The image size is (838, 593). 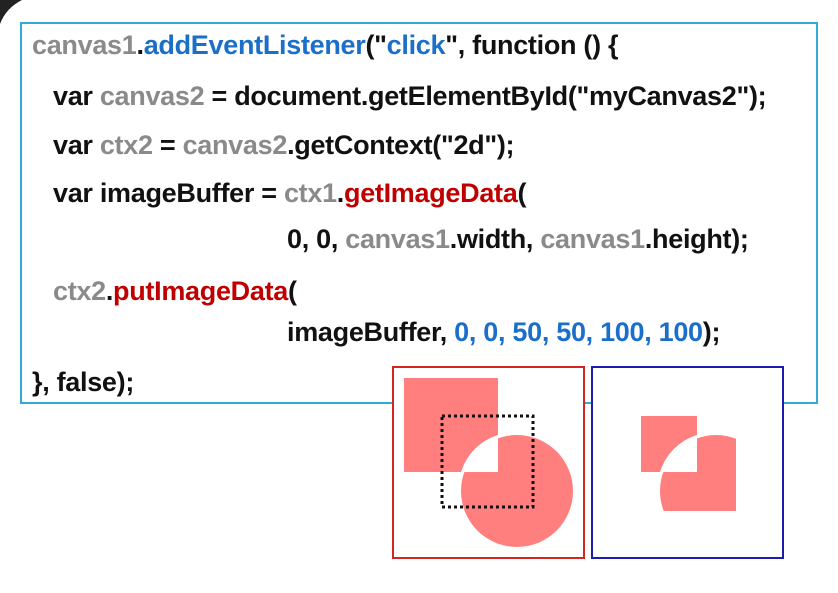 What do you see at coordinates (168, 193) in the screenshot?
I see `code-token: var imageBuffer =` at bounding box center [168, 193].